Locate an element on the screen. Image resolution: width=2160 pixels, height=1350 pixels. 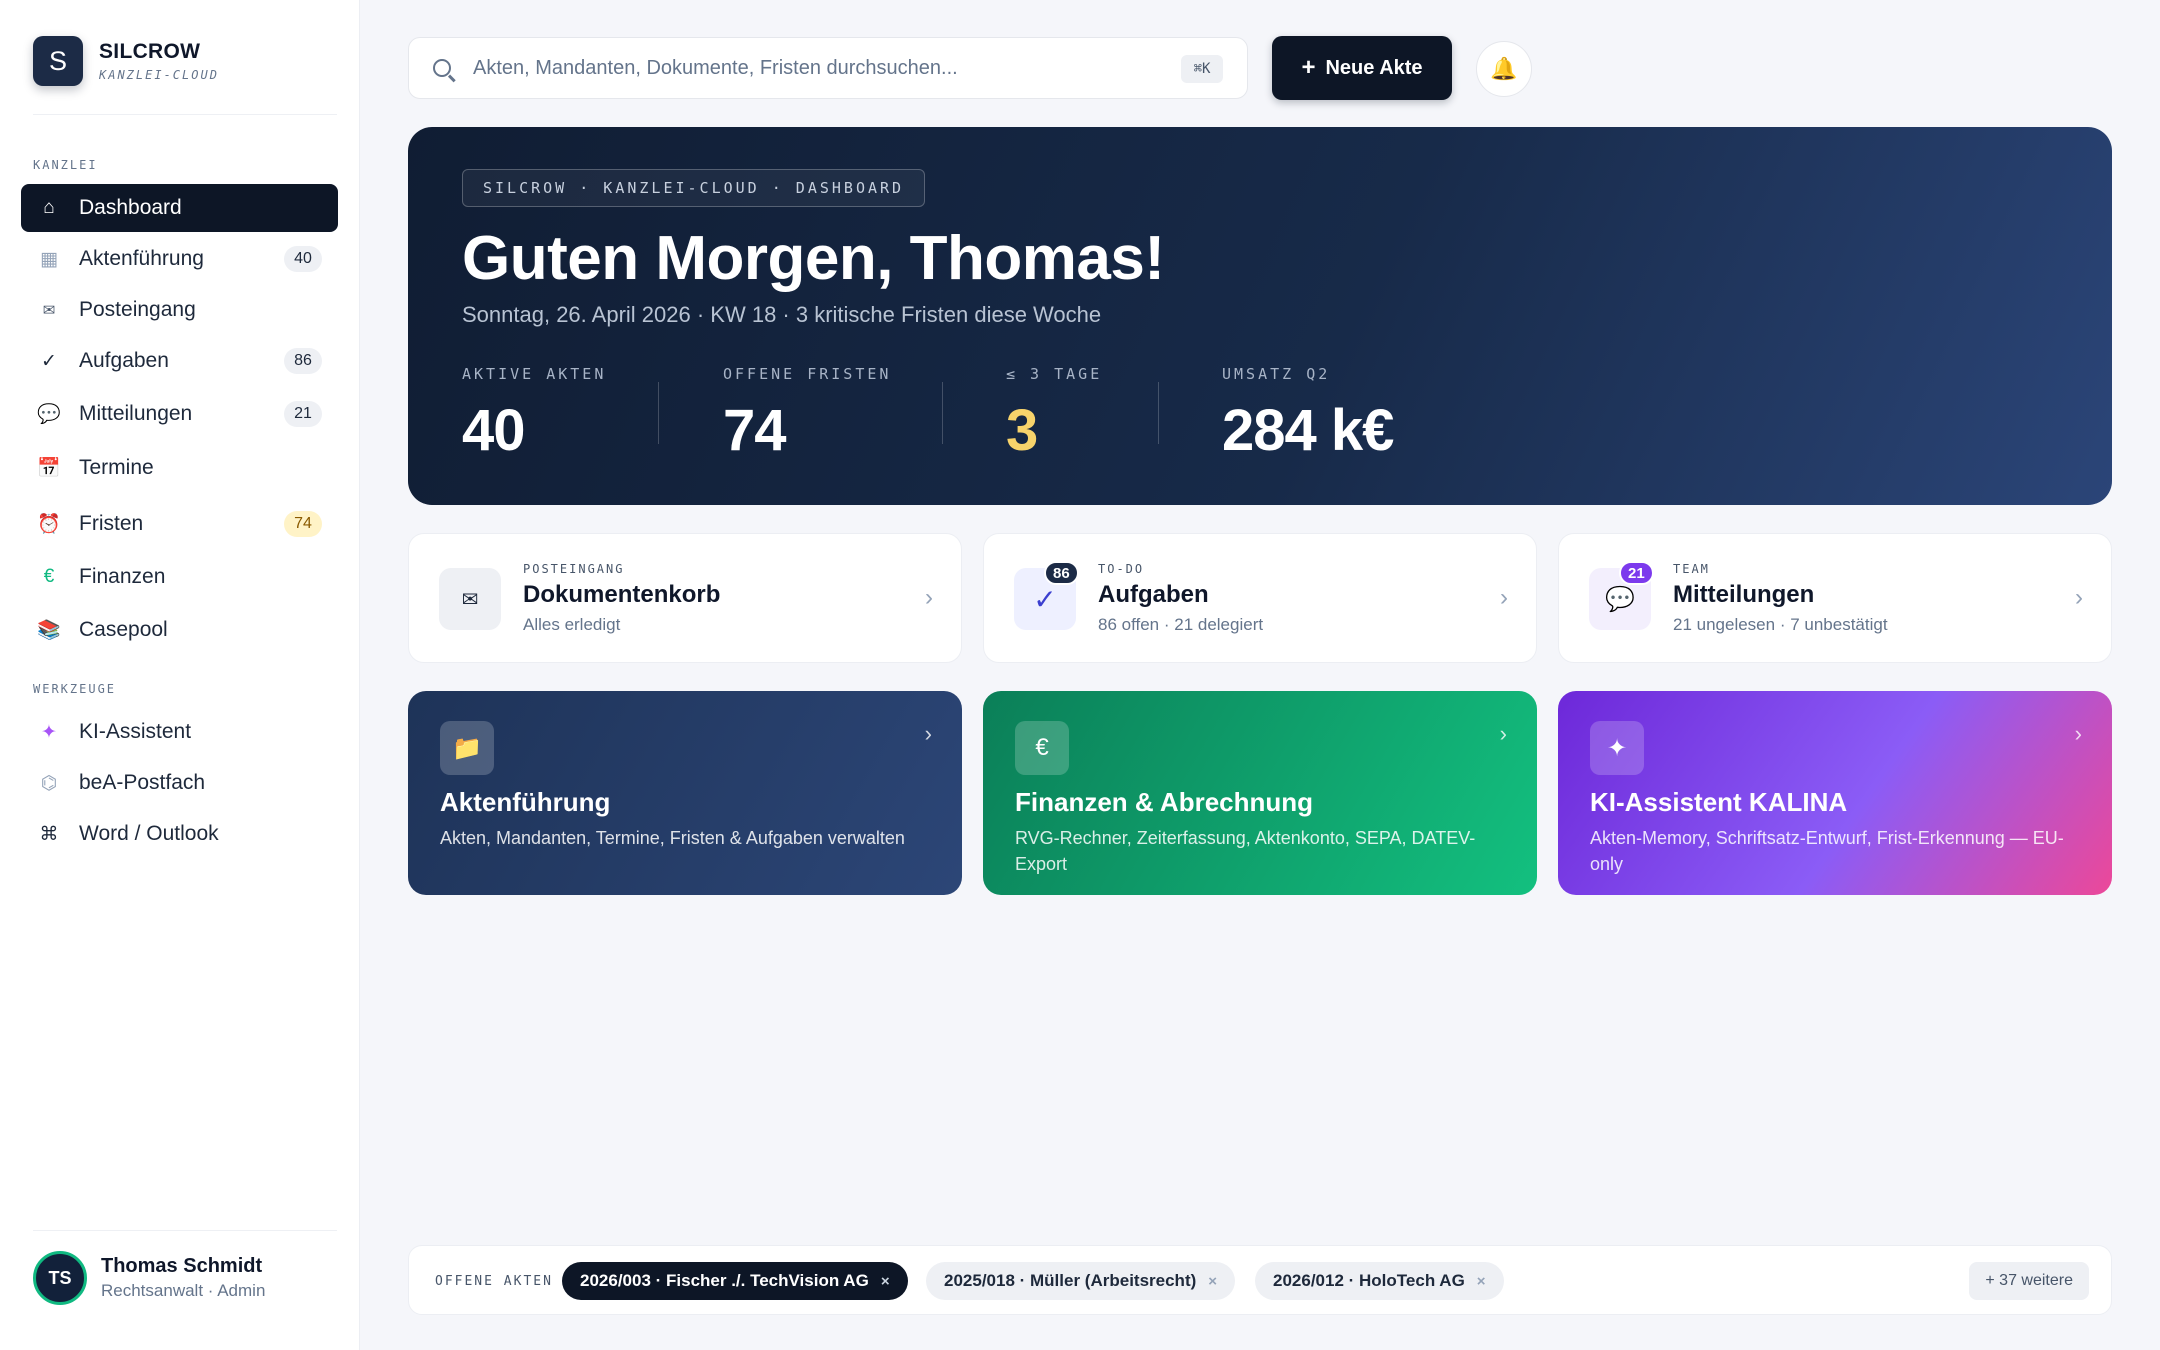
card-subtitle: Alles erledigt is located at coordinates (572, 624).